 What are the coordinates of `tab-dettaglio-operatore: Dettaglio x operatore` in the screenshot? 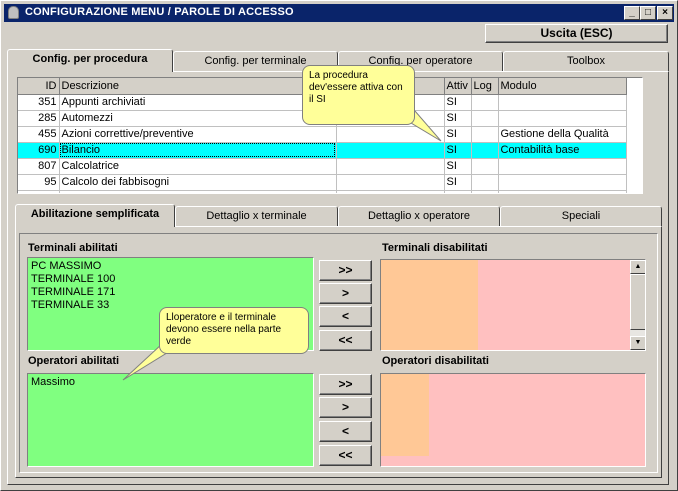 It's located at (419, 216).